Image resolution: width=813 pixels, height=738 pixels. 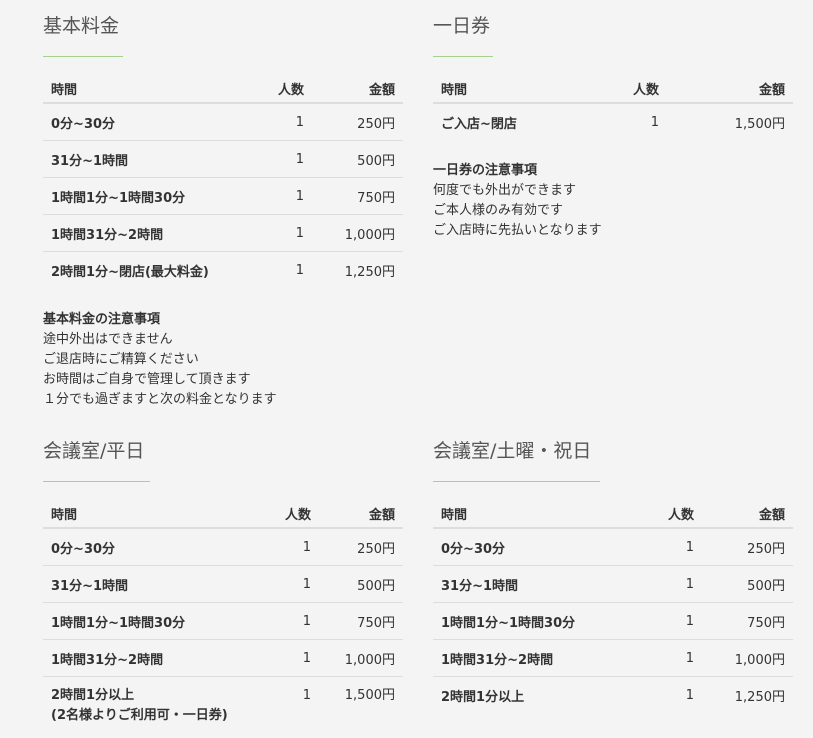 What do you see at coordinates (517, 230) in the screenshot?
I see `note-line: ご入店時に先払いとなります` at bounding box center [517, 230].